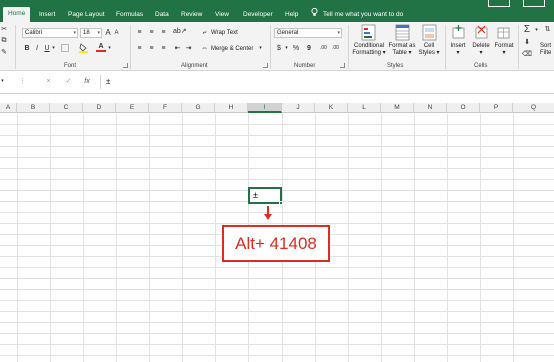 The width and height of the screenshot is (554, 362). I want to click on format-as-table-button: Format as Table ▾, so click(402, 50).